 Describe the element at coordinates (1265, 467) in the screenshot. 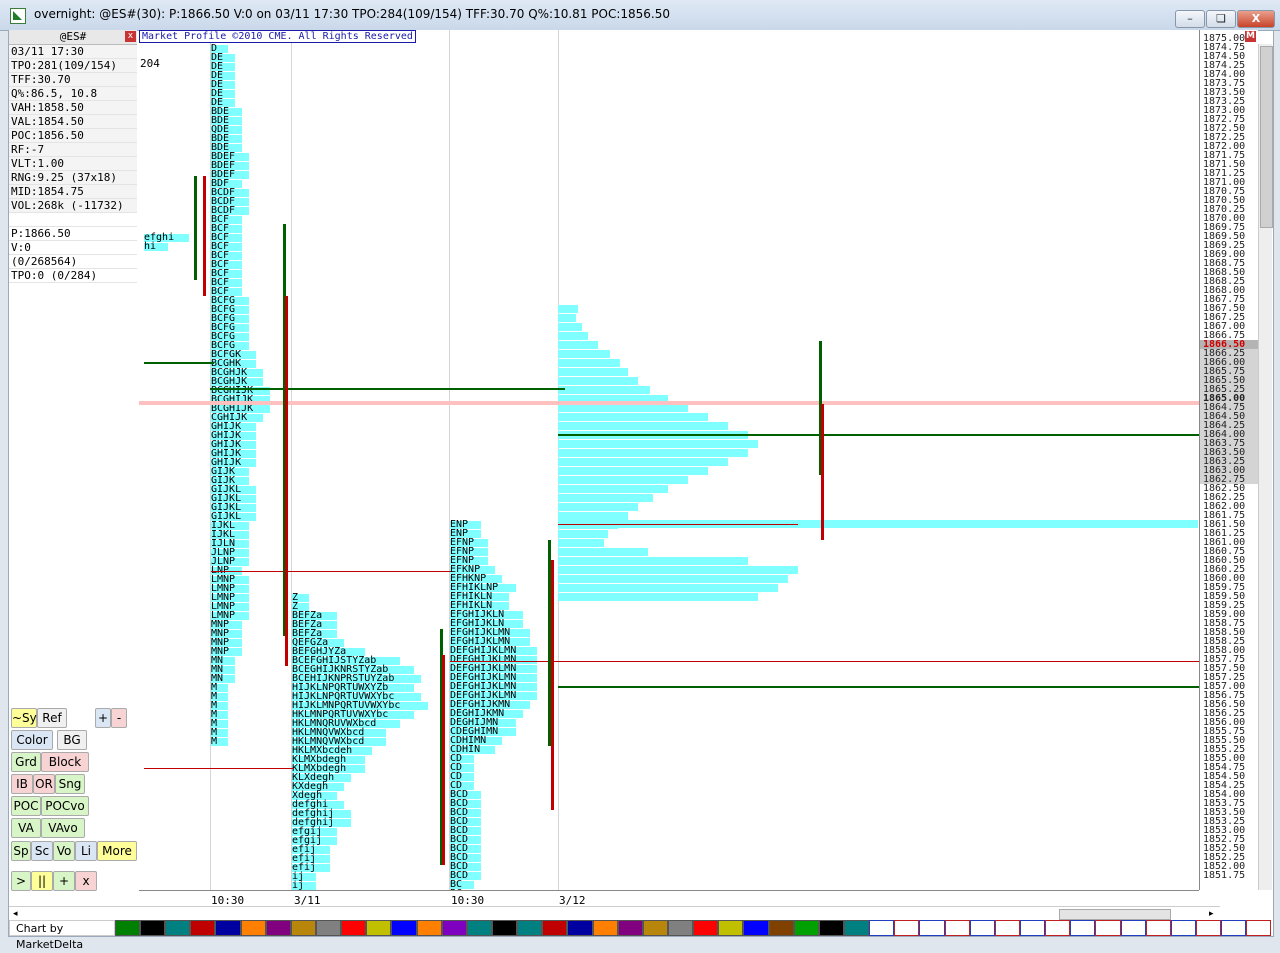

I see `vertical-scrollbar` at that location.